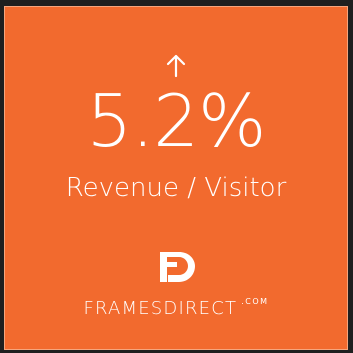 This screenshot has width=353, height=353. Describe the element at coordinates (176, 188) in the screenshot. I see `stat-label: Revenue / Visitor` at that location.